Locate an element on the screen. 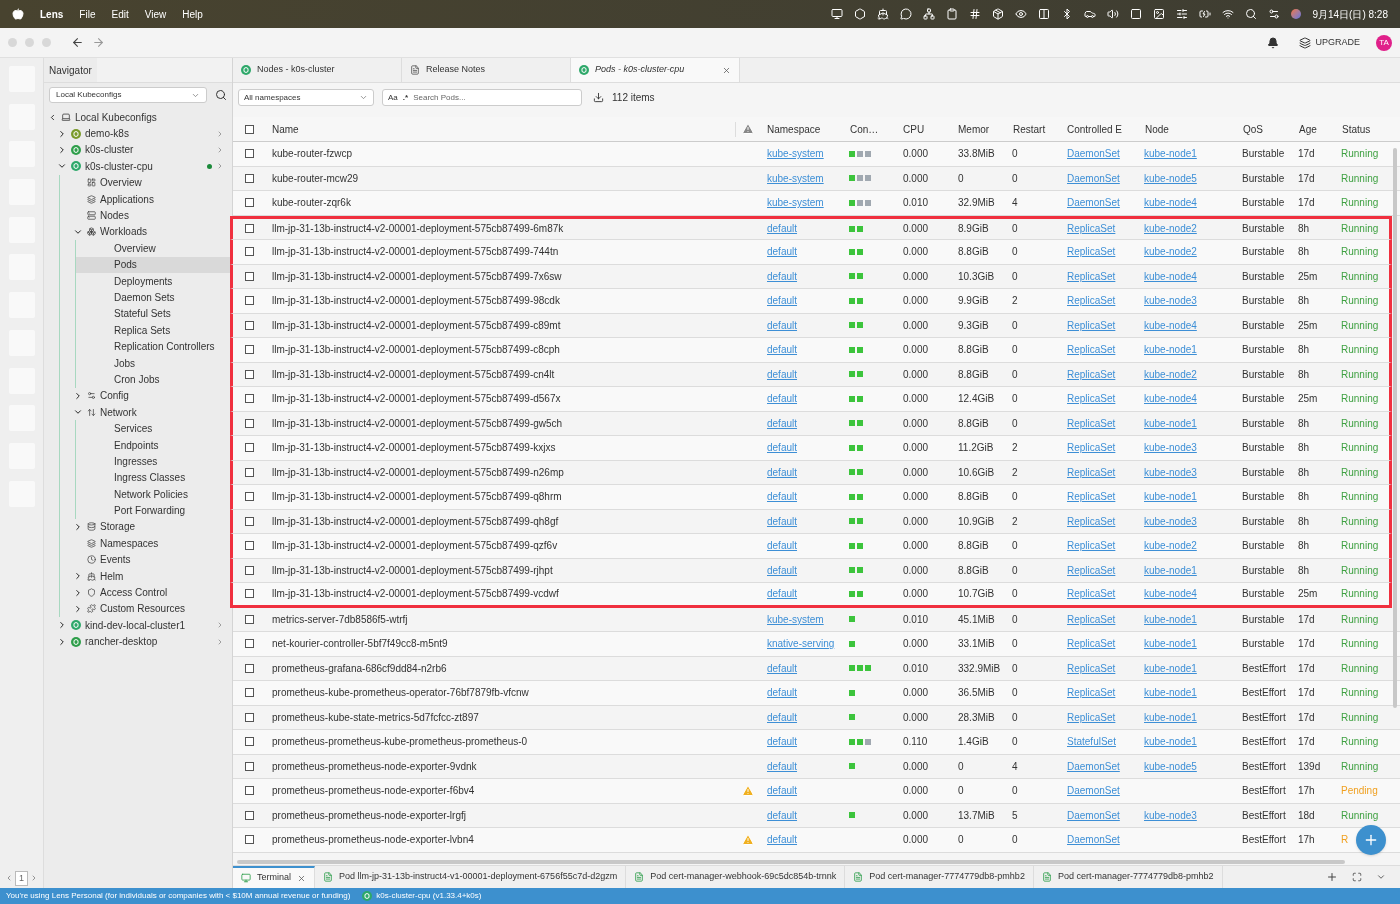 The height and width of the screenshot is (904, 1400). package-icon is located at coordinates (998, 14).